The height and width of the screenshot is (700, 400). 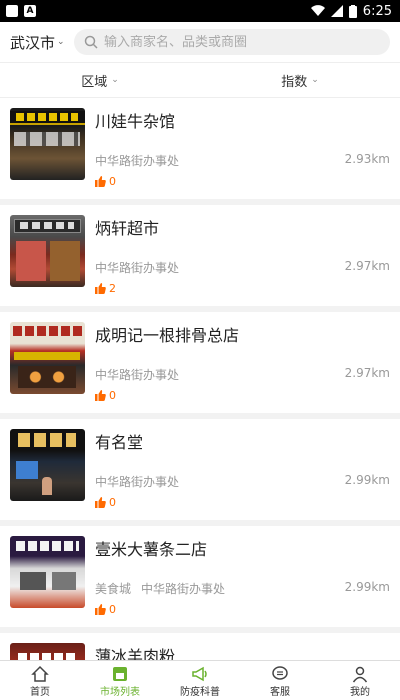 I want to click on list-item: 成明记一根排骨总店 中华路街办事处 2.97km 0, so click(x=200, y=362).